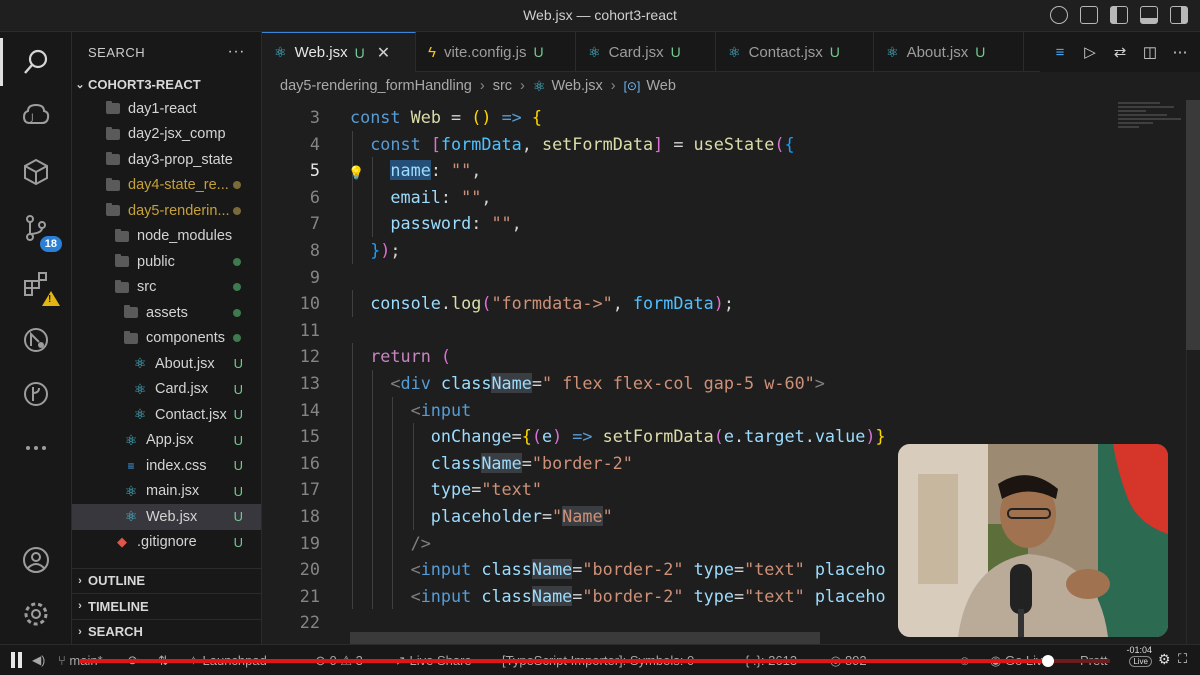 This screenshot has height=675, width=1200. What do you see at coordinates (166, 441) in the screenshot?
I see `tree-item: ⚛ App.jsx U` at bounding box center [166, 441].